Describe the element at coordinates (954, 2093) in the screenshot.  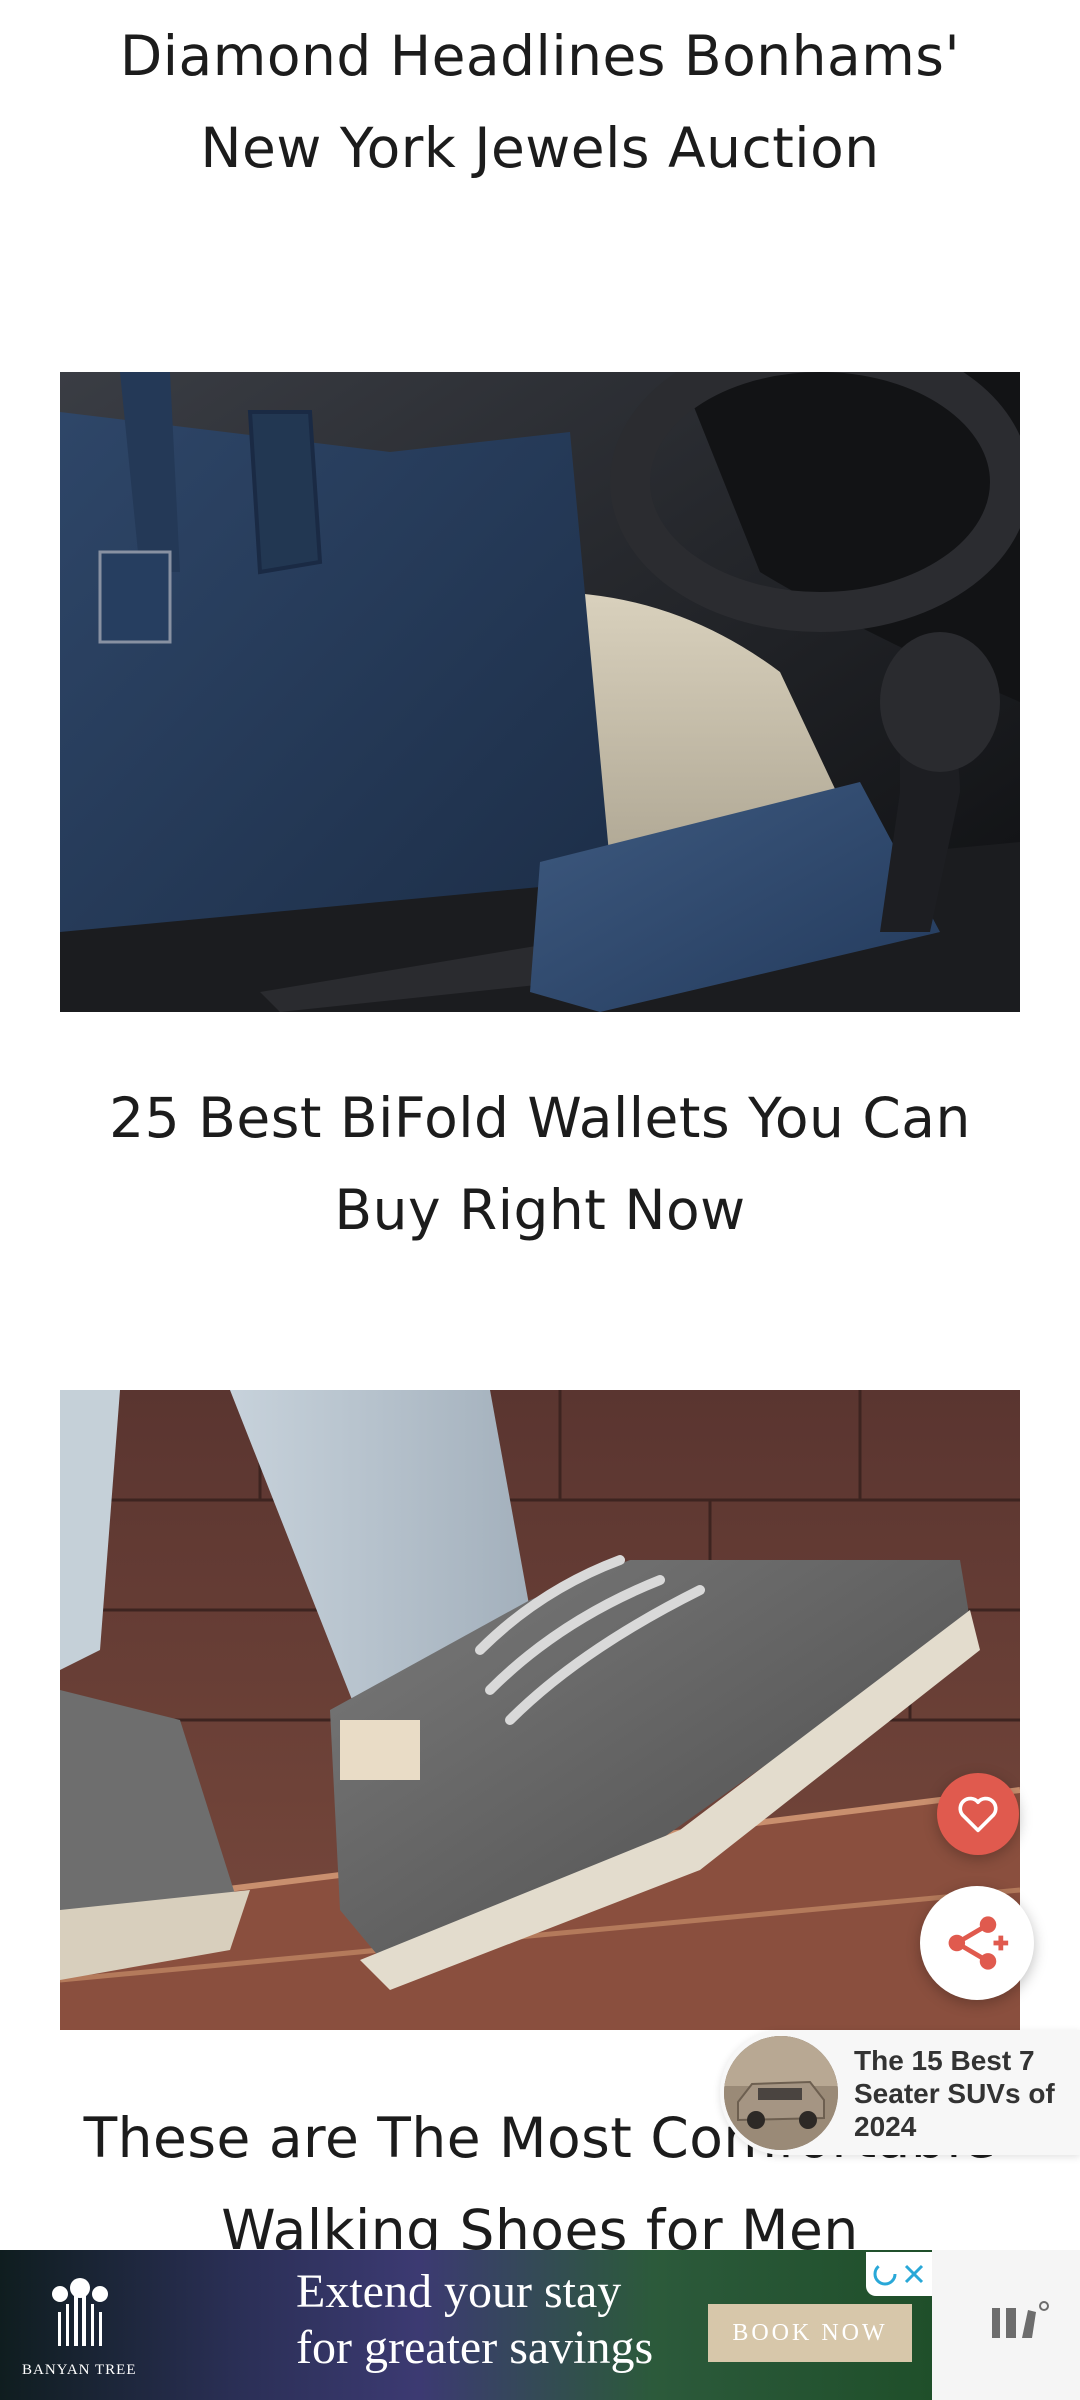
I see `recommended-article-title: The 15 Best 7 Seater SUVs of 2024` at that location.